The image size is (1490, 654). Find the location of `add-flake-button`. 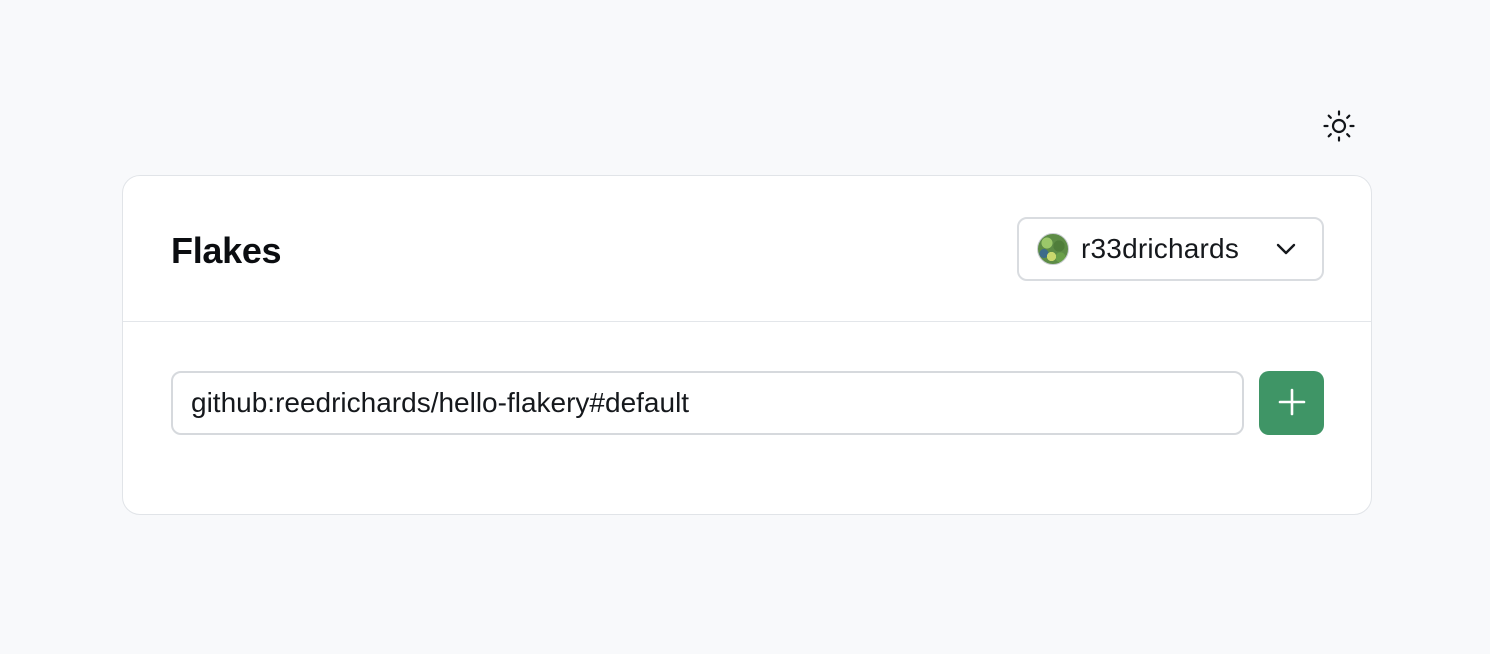

add-flake-button is located at coordinates (1291, 403).